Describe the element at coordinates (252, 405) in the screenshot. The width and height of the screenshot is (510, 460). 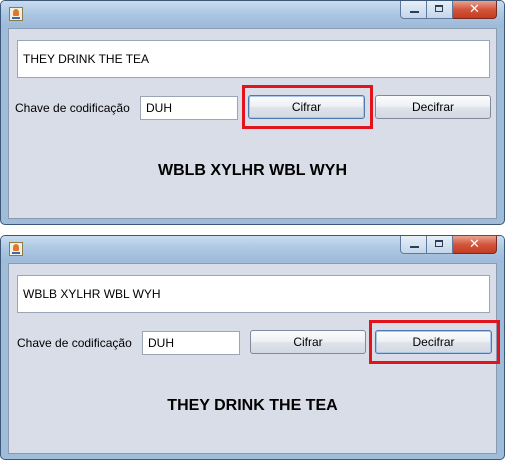
I see `result-text: THEY DRINK THE TEA` at that location.